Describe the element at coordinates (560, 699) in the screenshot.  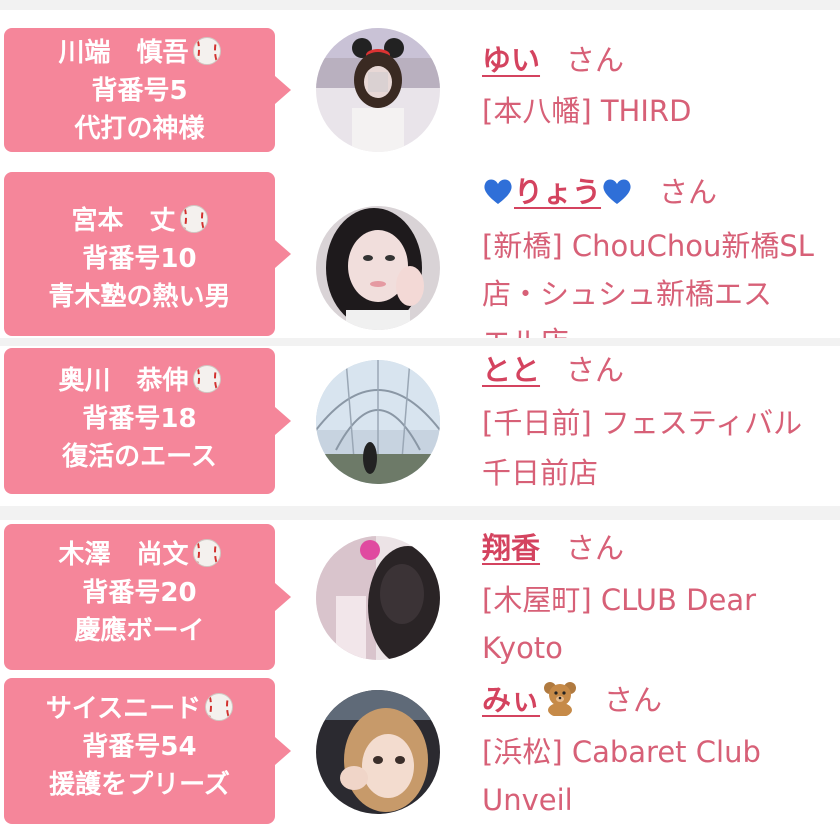
I see `teddy-bear-icon` at that location.